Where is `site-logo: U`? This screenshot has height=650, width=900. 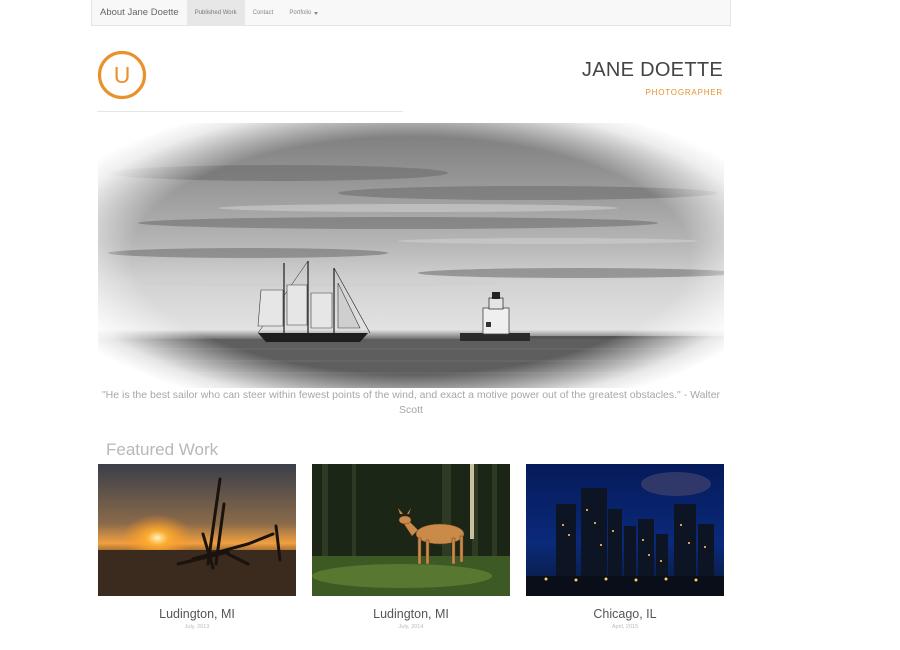
site-logo: U is located at coordinates (122, 75).